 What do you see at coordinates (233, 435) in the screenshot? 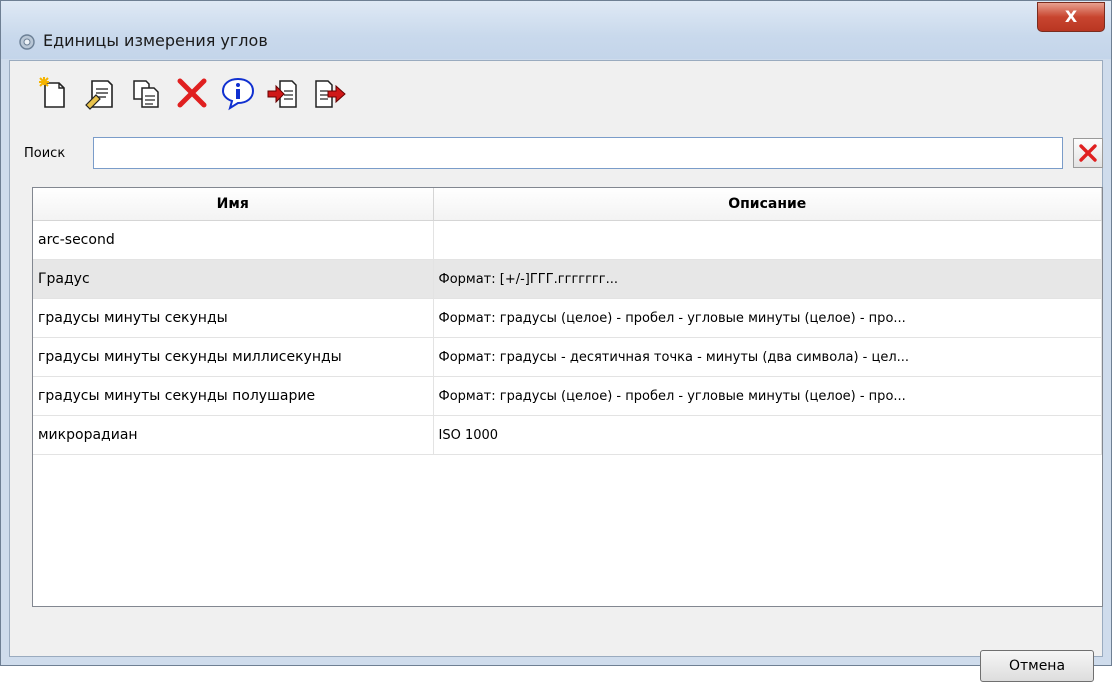
I see `cell-name: микрорадиан` at bounding box center [233, 435].